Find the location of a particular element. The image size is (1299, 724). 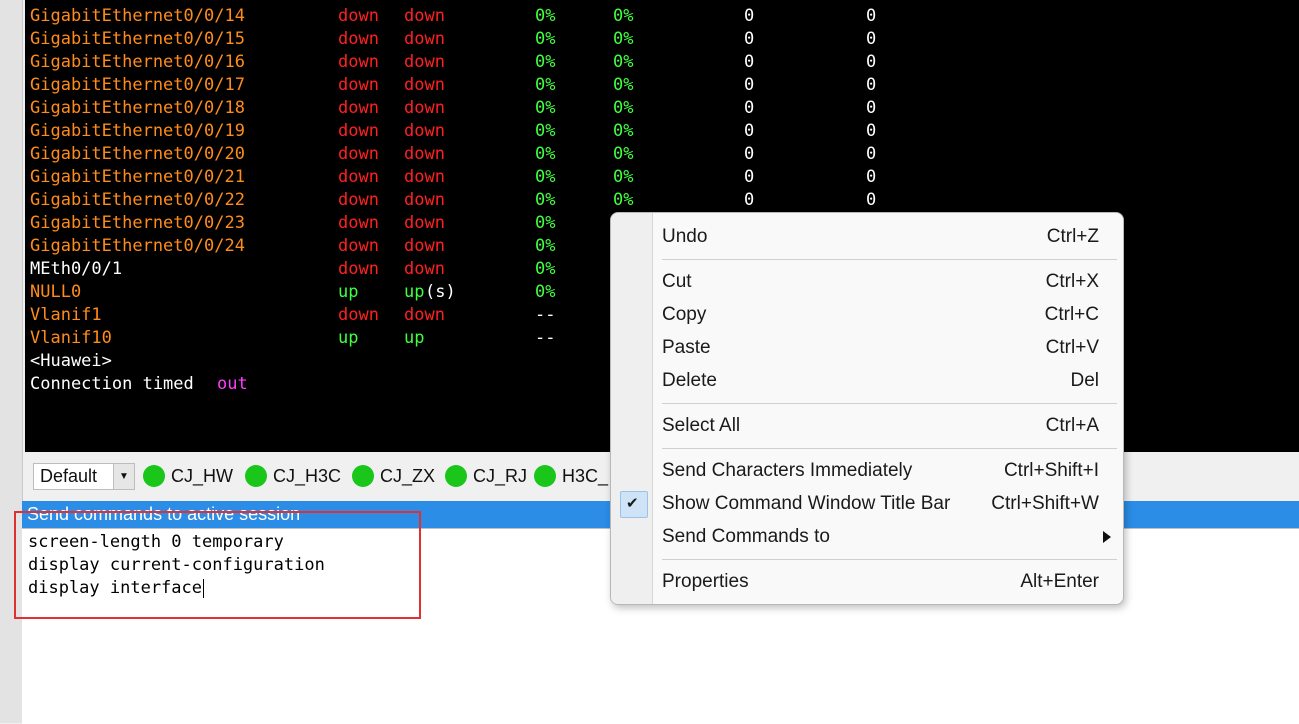

menu-item-shortcut: Ctrl+A is located at coordinates (1072, 425).